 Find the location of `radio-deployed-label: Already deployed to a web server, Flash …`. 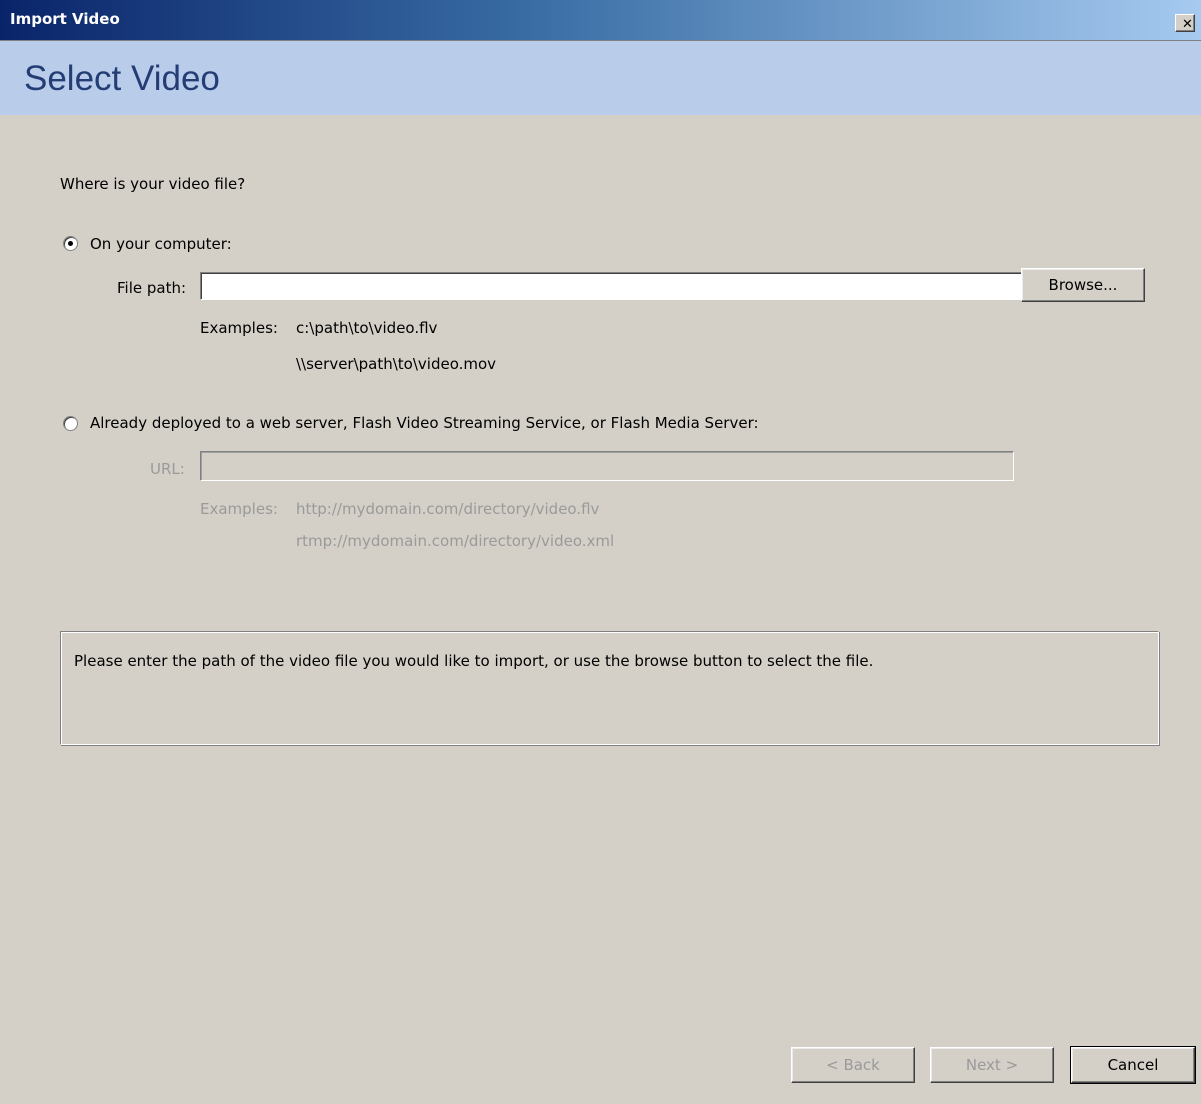

radio-deployed-label: Already deployed to a web server, Flash … is located at coordinates (424, 423).